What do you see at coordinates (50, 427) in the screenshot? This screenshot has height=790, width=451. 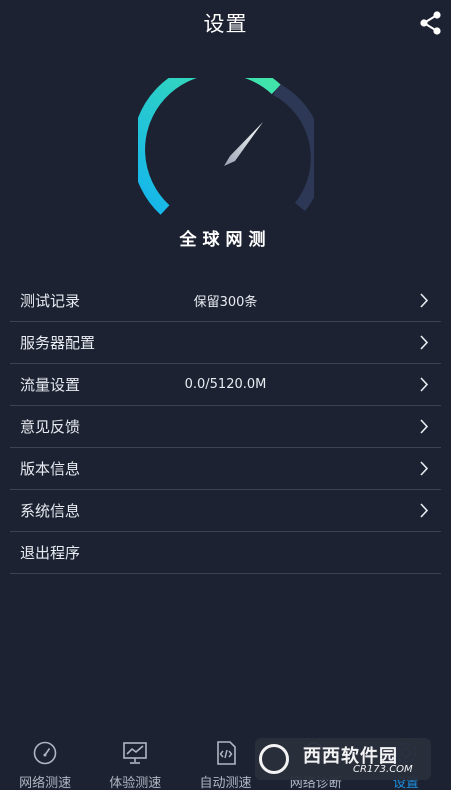 I see `menu-item-label: 意见反馈` at bounding box center [50, 427].